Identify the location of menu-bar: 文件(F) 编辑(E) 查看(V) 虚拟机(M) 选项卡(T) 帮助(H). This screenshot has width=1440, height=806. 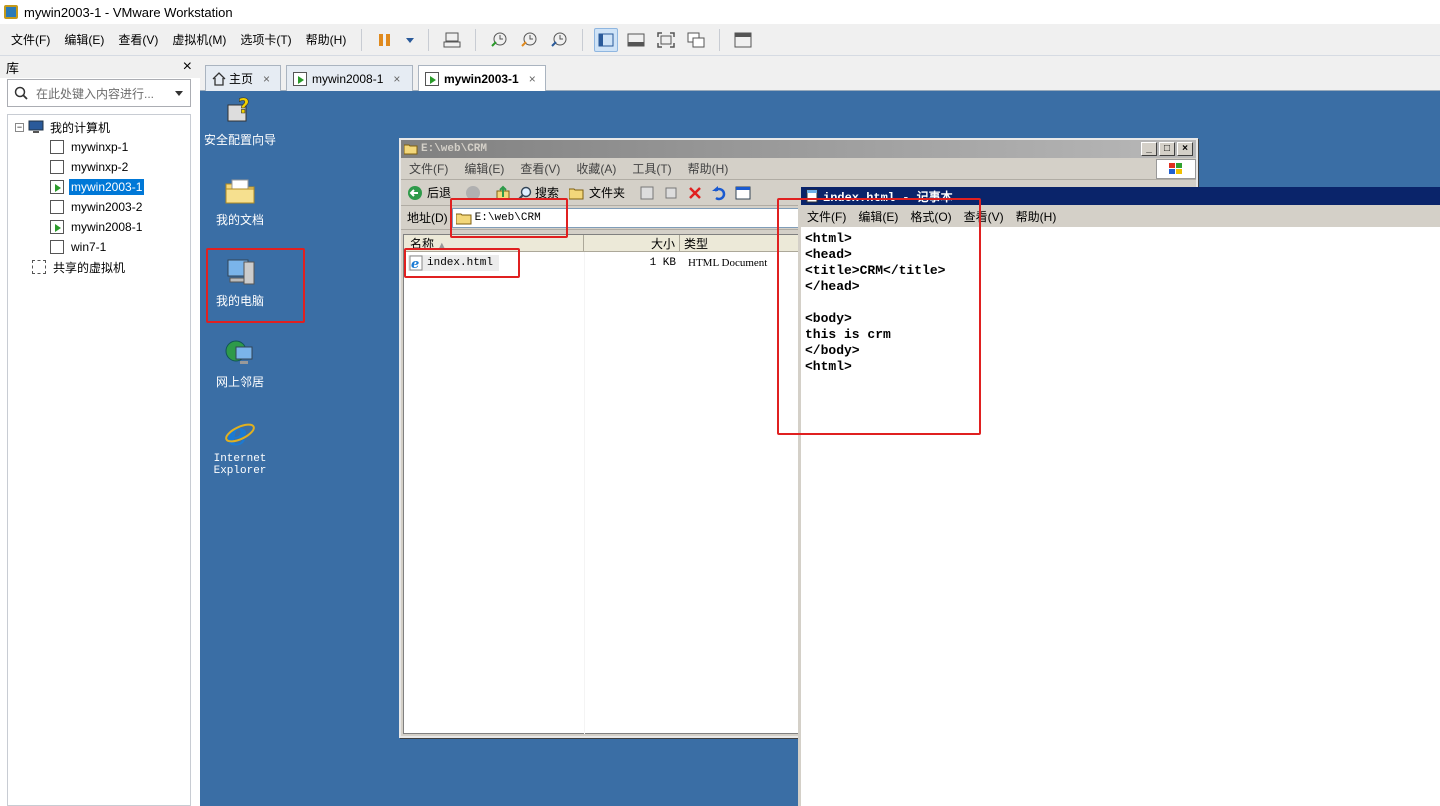
(720, 40).